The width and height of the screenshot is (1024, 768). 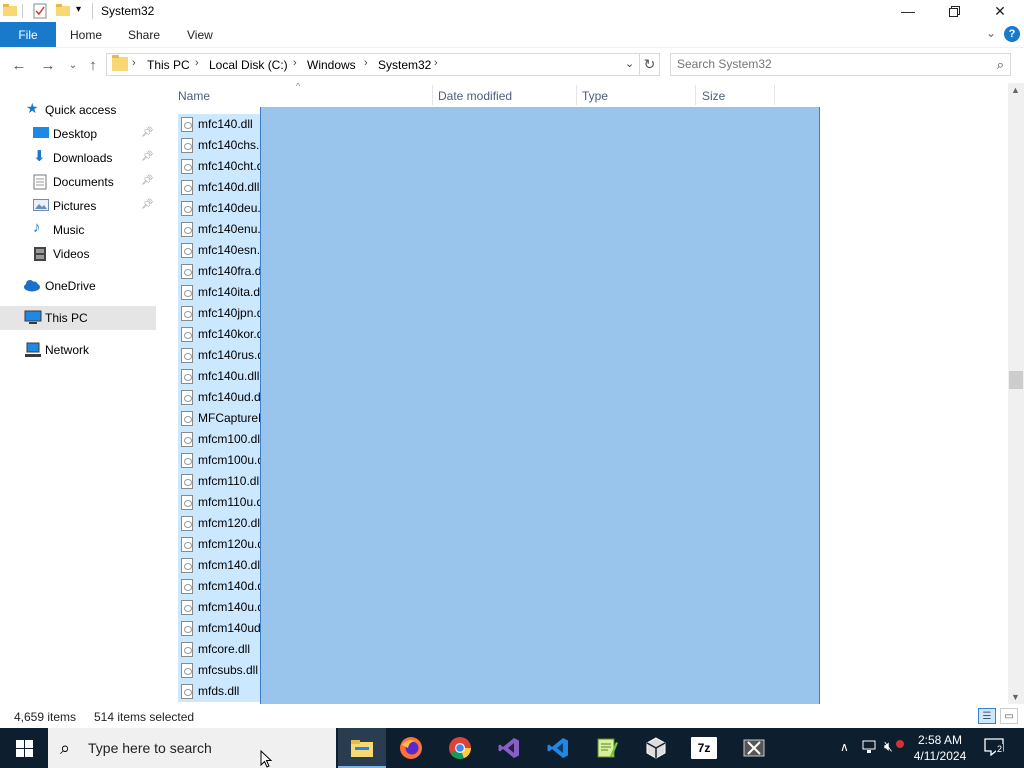 I want to click on large-icons-view-button: ▭, so click(x=1009, y=716).